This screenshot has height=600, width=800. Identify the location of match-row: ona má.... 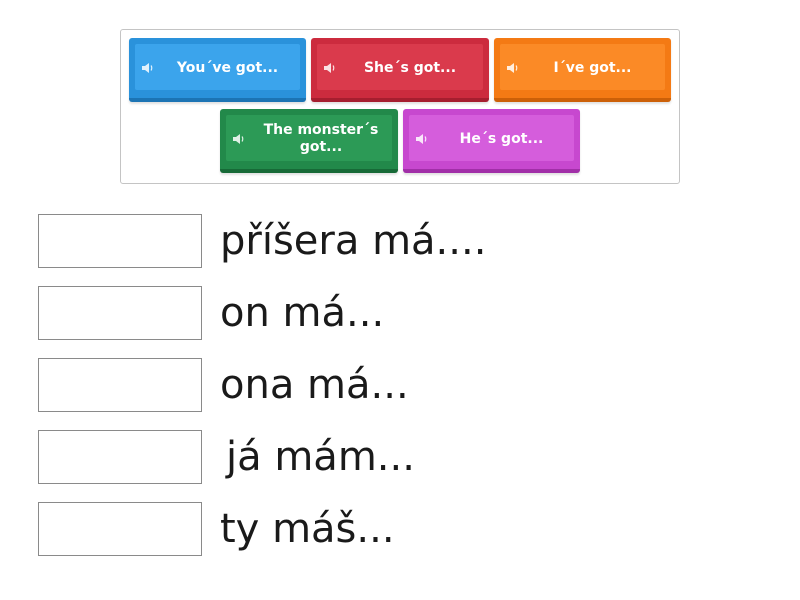
(388, 386).